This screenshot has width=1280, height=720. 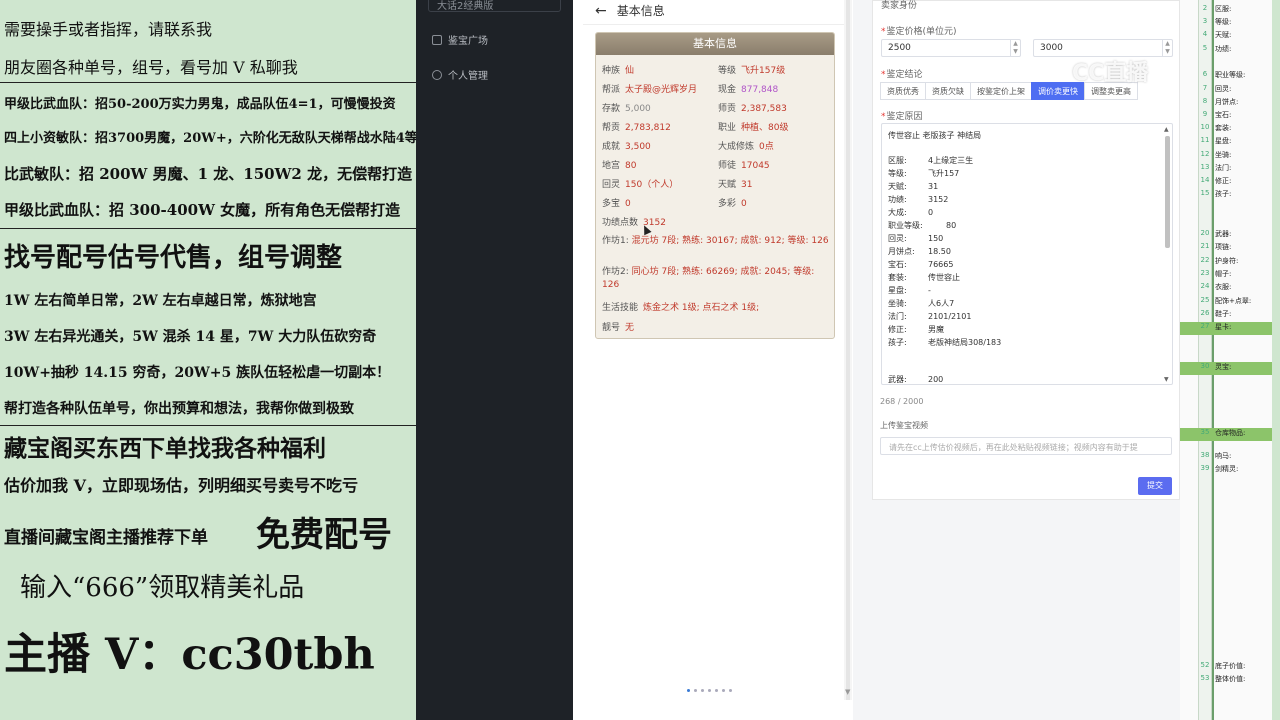 I want to click on sheet-row: 13 法门:, so click(x=1230, y=169).